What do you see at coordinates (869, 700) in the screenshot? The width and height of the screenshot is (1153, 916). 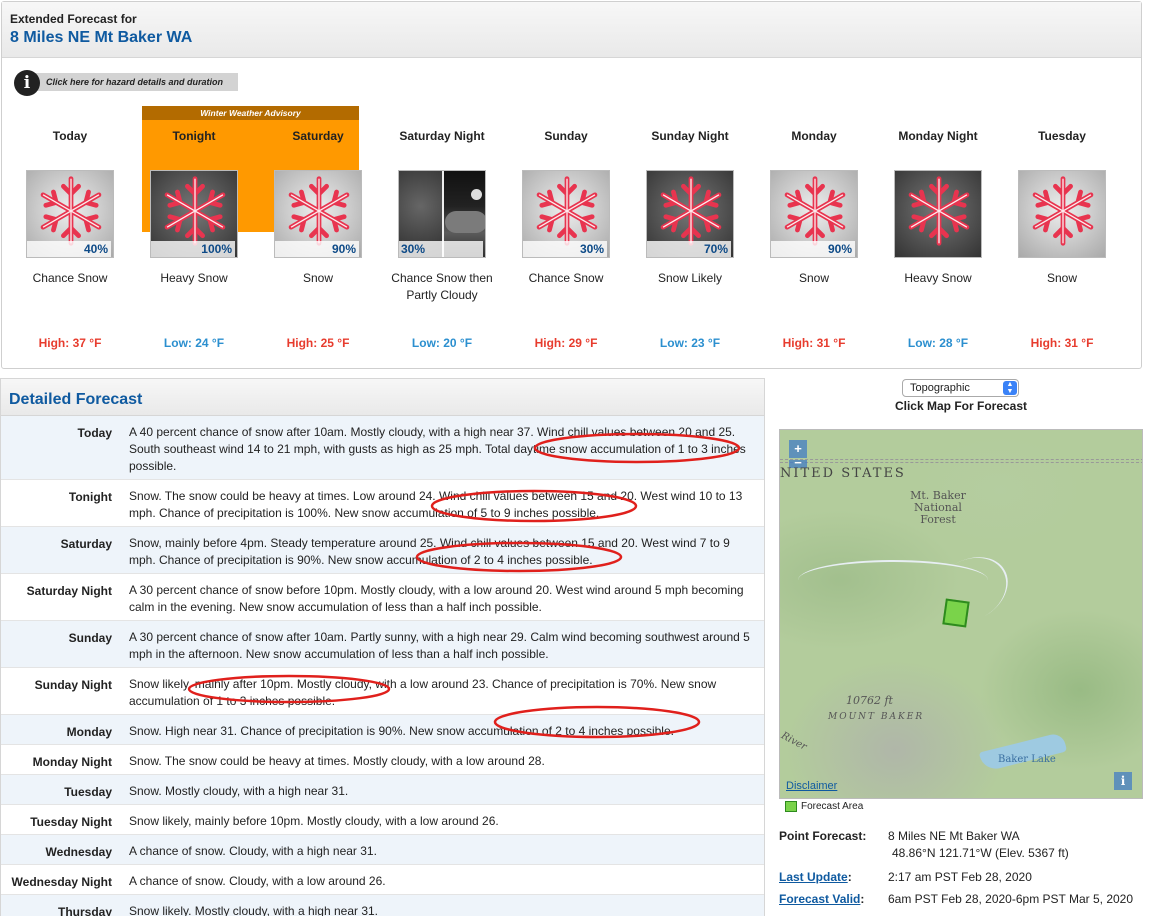 I see `map-elevation-label: 10762 ft` at bounding box center [869, 700].